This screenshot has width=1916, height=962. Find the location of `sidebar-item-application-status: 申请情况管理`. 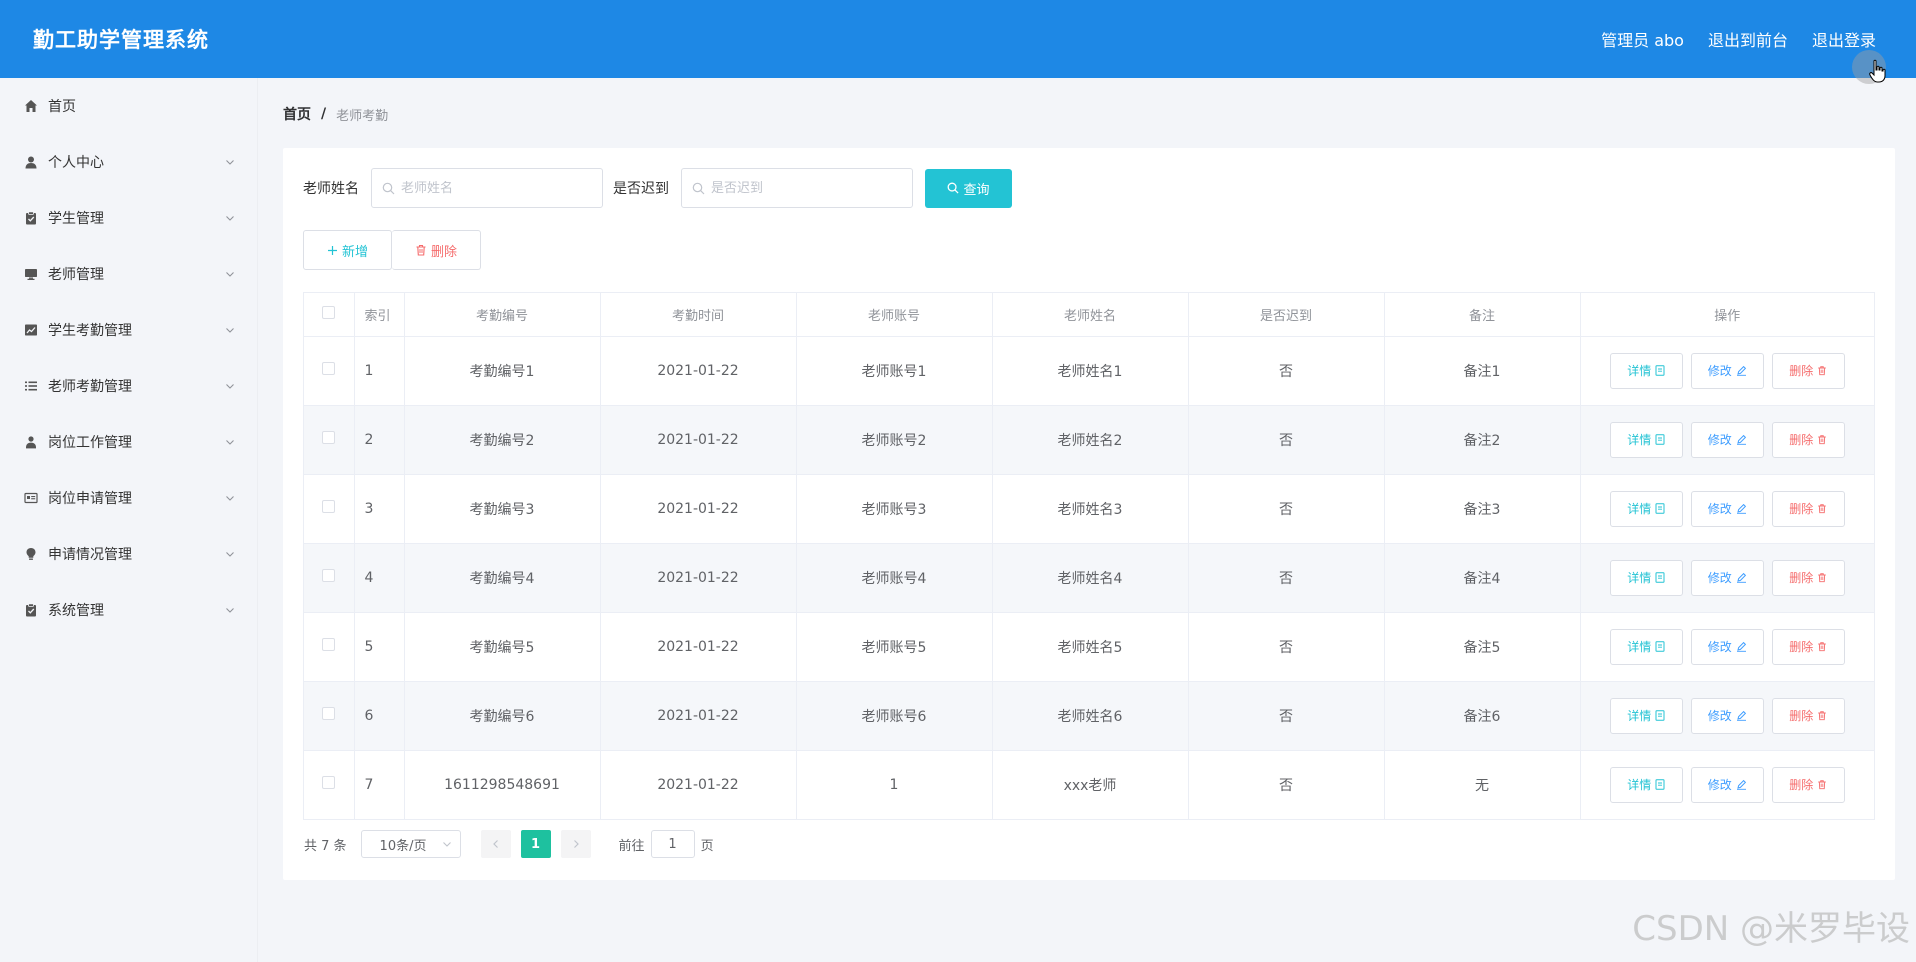

sidebar-item-application-status: 申请情况管理 is located at coordinates (128, 554).